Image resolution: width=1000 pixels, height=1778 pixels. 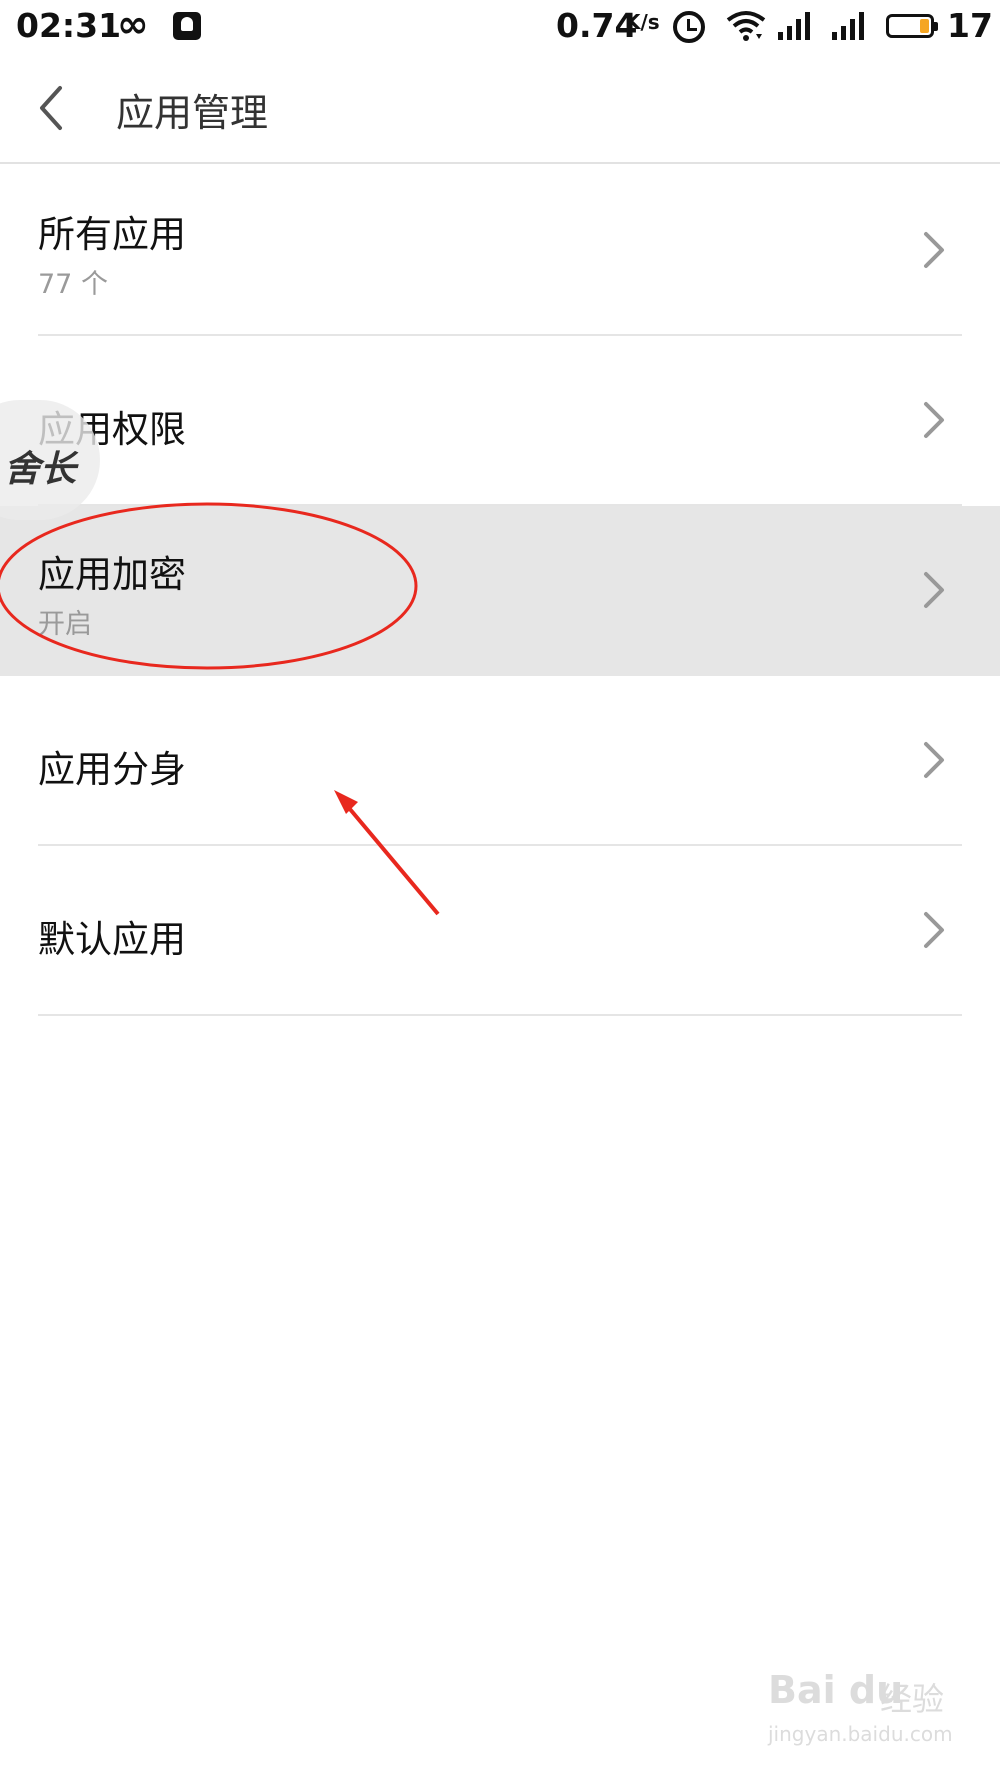 What do you see at coordinates (112, 939) in the screenshot?
I see `list-item-title: 默认应用` at bounding box center [112, 939].